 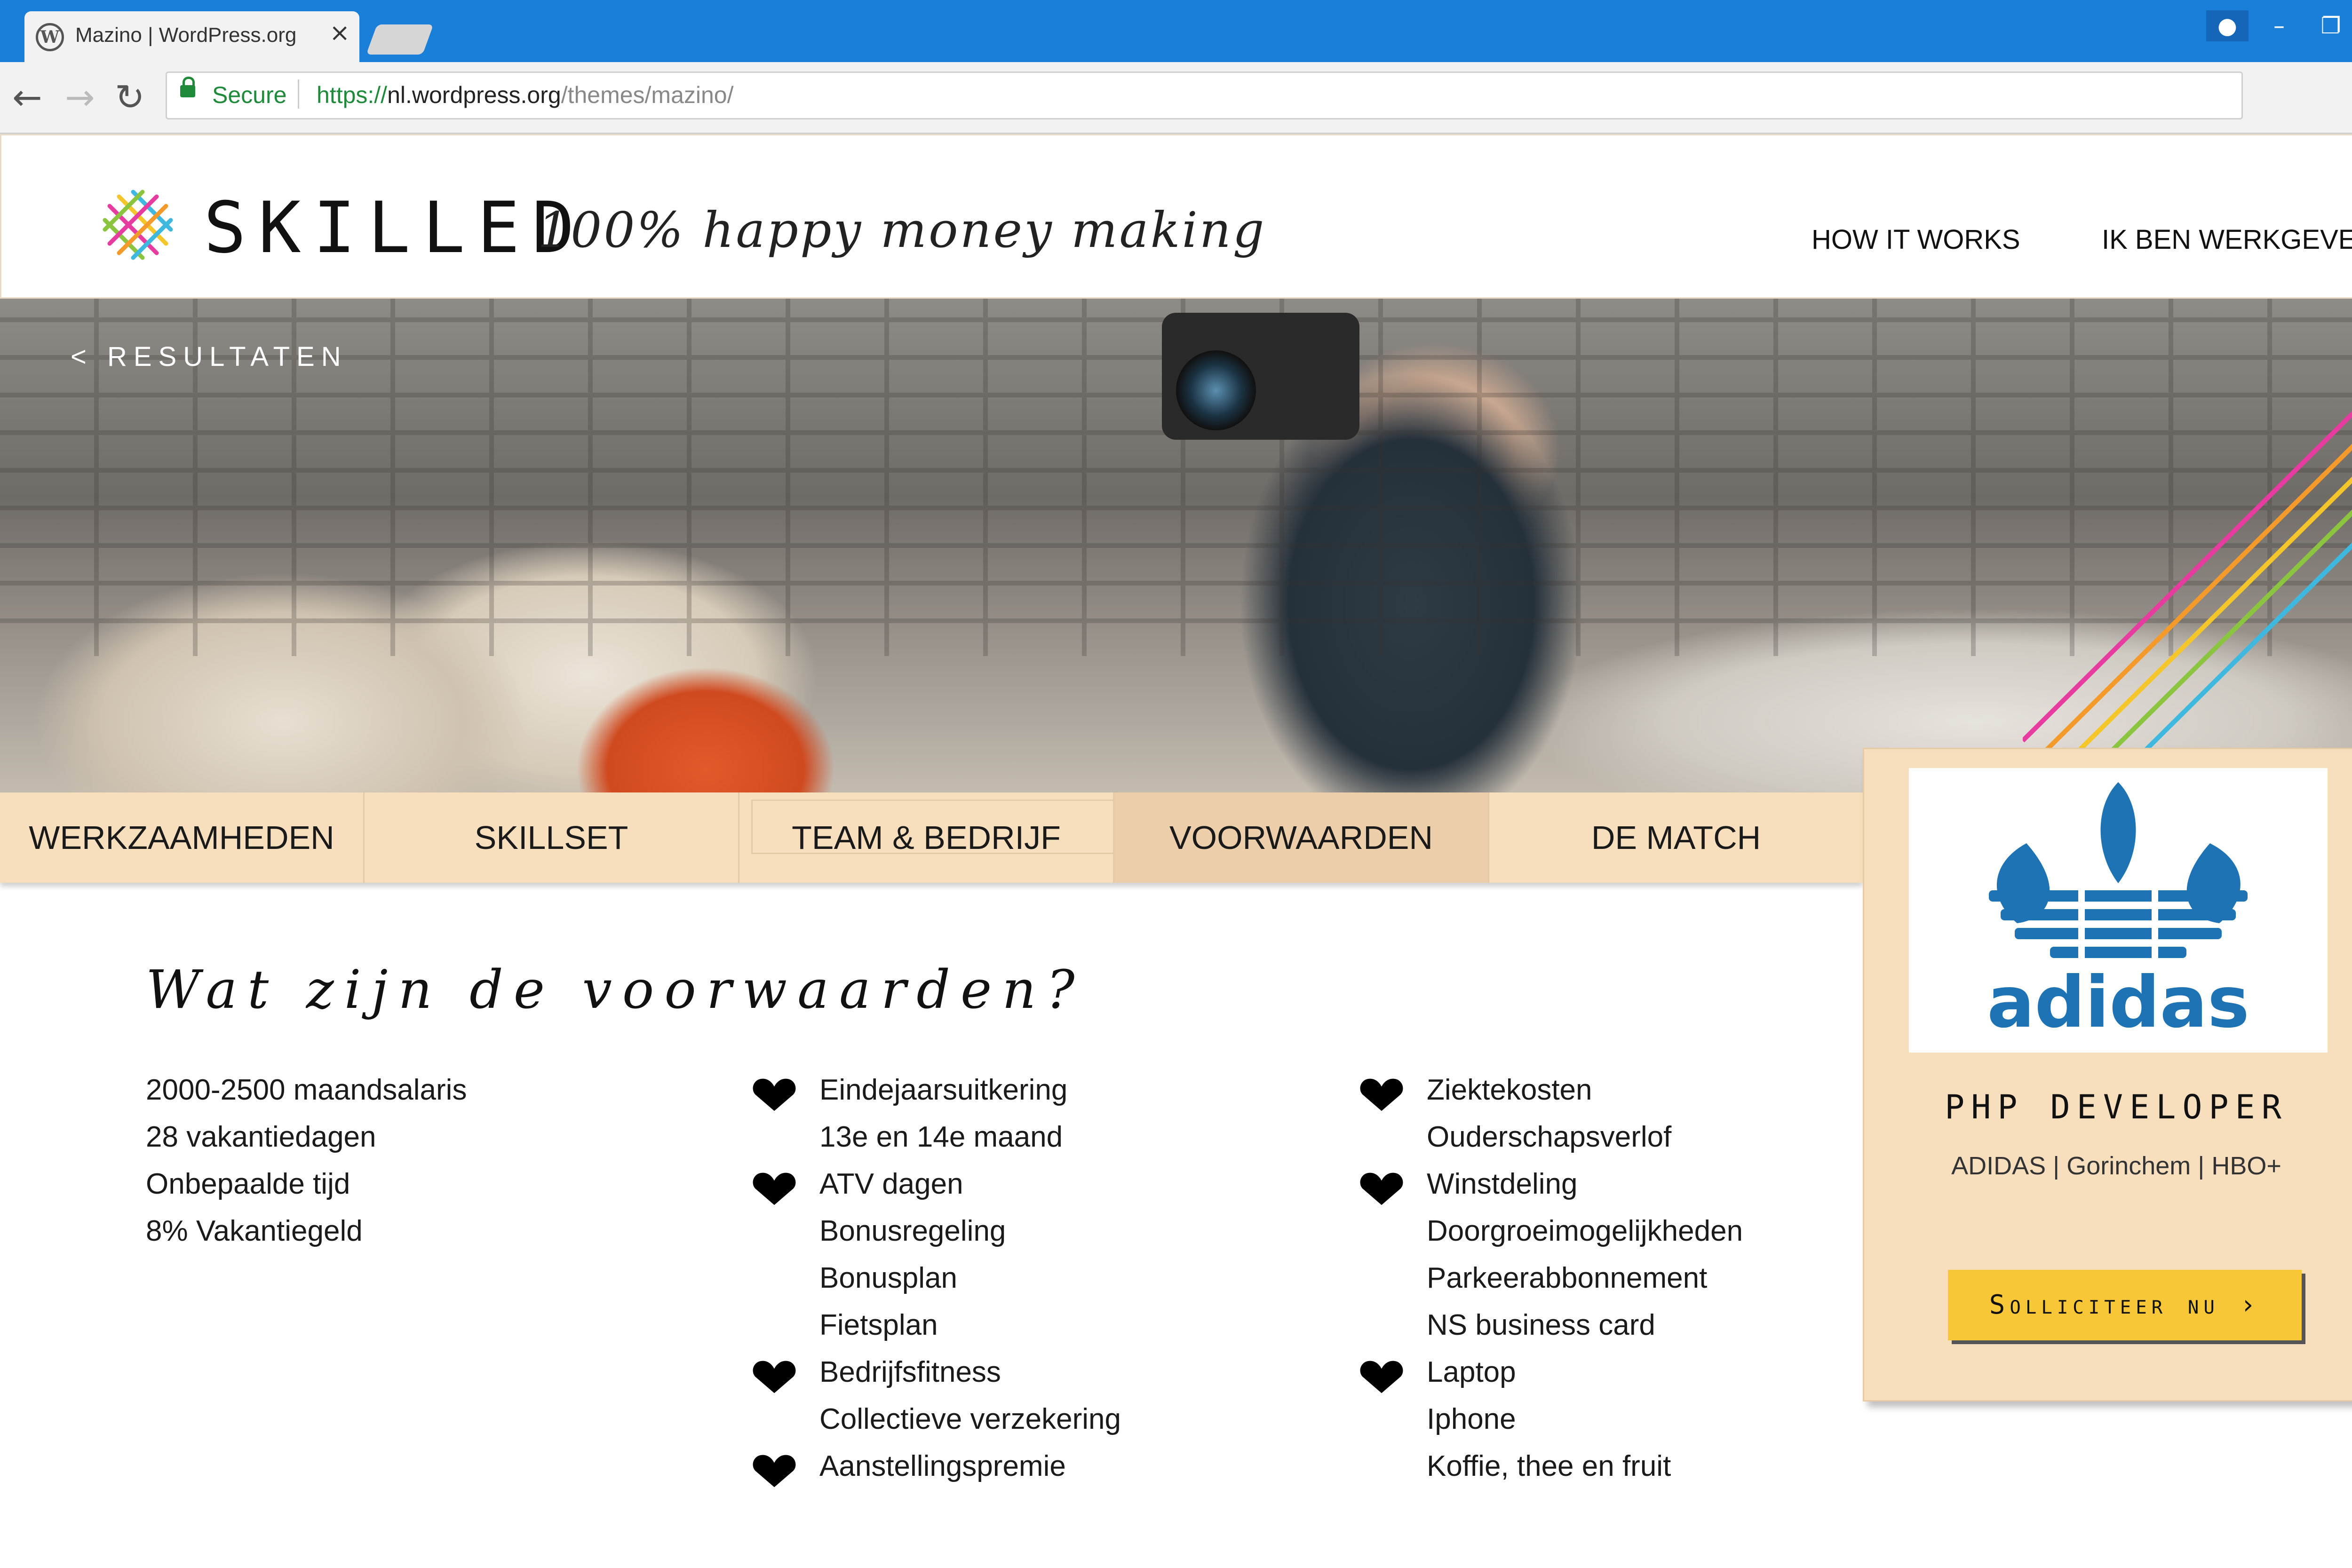 I want to click on skilled-logo-icon, so click(x=138, y=225).